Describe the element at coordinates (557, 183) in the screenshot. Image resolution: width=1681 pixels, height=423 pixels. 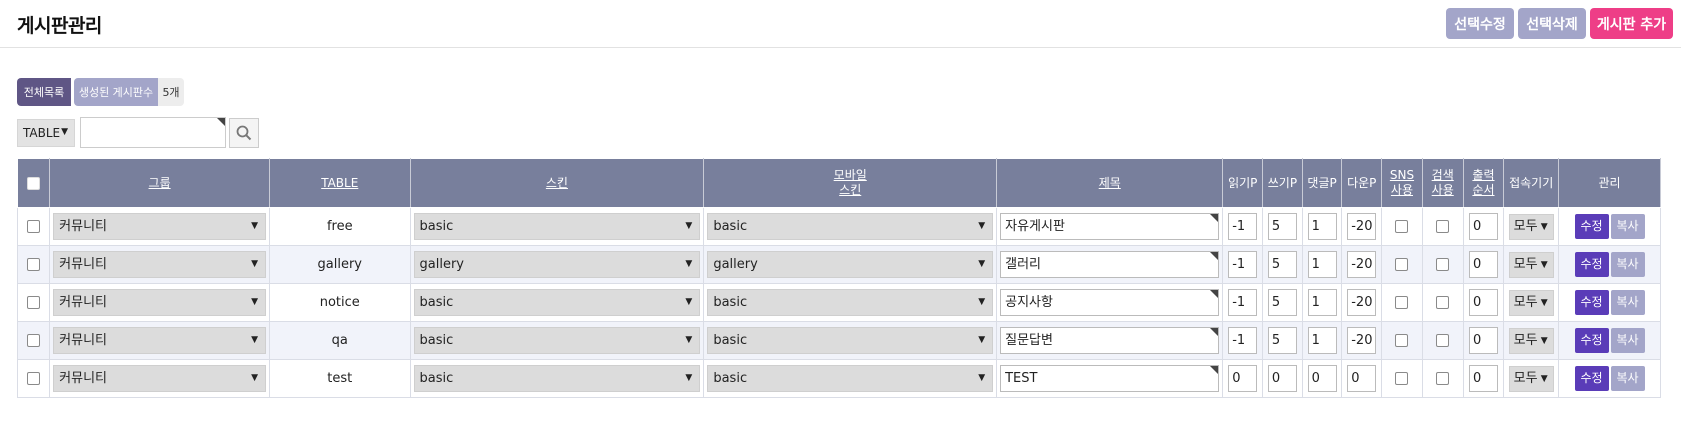
I see `header-skin: 스킨` at that location.